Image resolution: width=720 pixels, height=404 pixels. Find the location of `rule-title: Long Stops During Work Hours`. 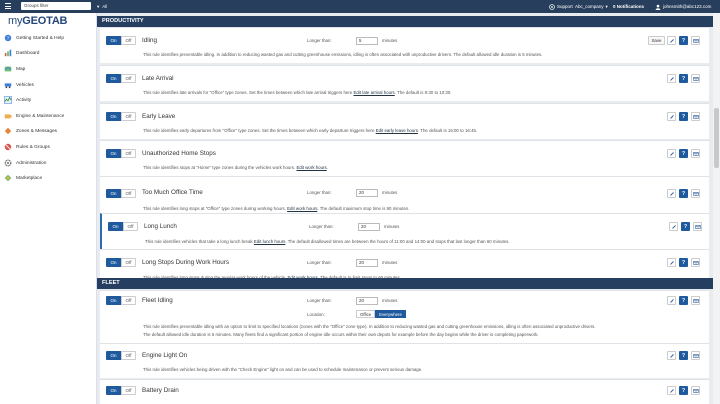

rule-title: Long Stops During Work Hours is located at coordinates (186, 262).